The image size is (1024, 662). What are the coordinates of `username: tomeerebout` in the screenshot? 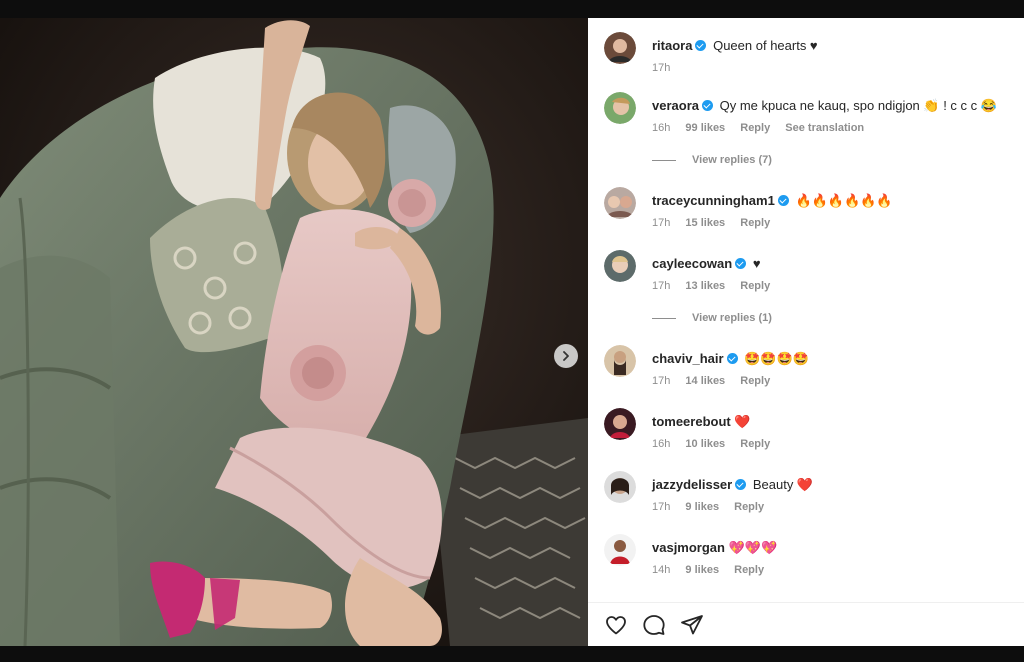 It's located at (691, 421).